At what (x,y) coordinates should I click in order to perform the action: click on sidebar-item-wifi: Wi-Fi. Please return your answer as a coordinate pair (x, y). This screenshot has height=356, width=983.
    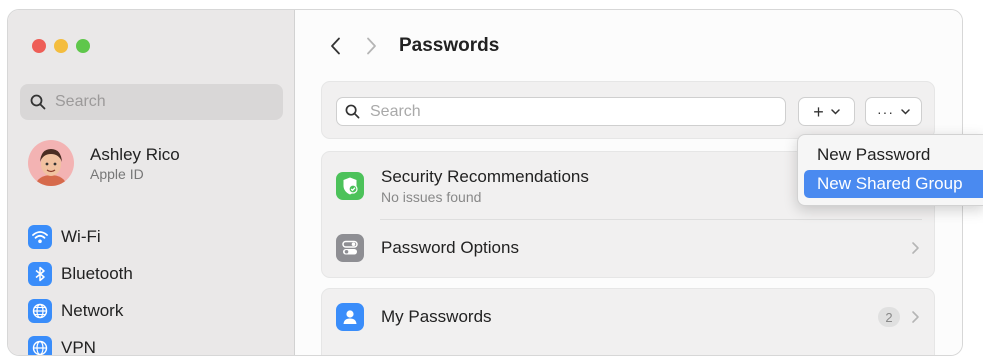
    Looking at the image, I should click on (80, 236).